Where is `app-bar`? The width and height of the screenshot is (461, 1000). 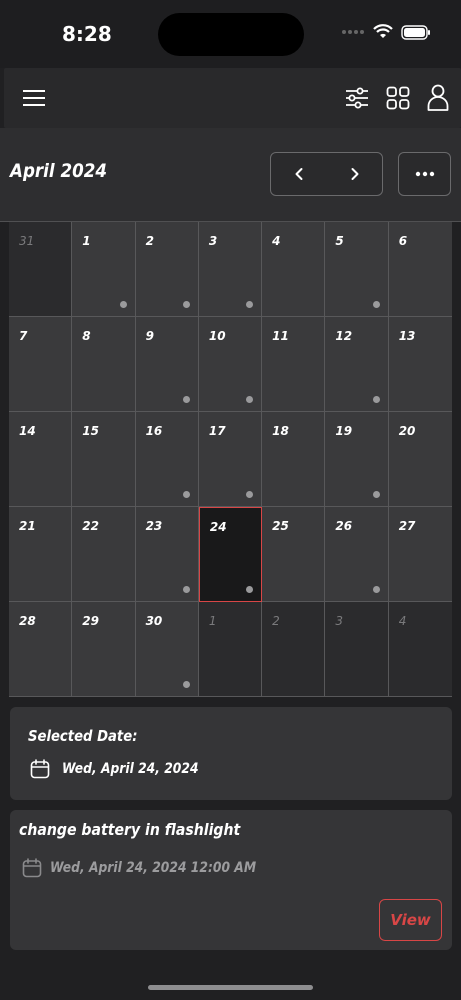 app-bar is located at coordinates (232, 98).